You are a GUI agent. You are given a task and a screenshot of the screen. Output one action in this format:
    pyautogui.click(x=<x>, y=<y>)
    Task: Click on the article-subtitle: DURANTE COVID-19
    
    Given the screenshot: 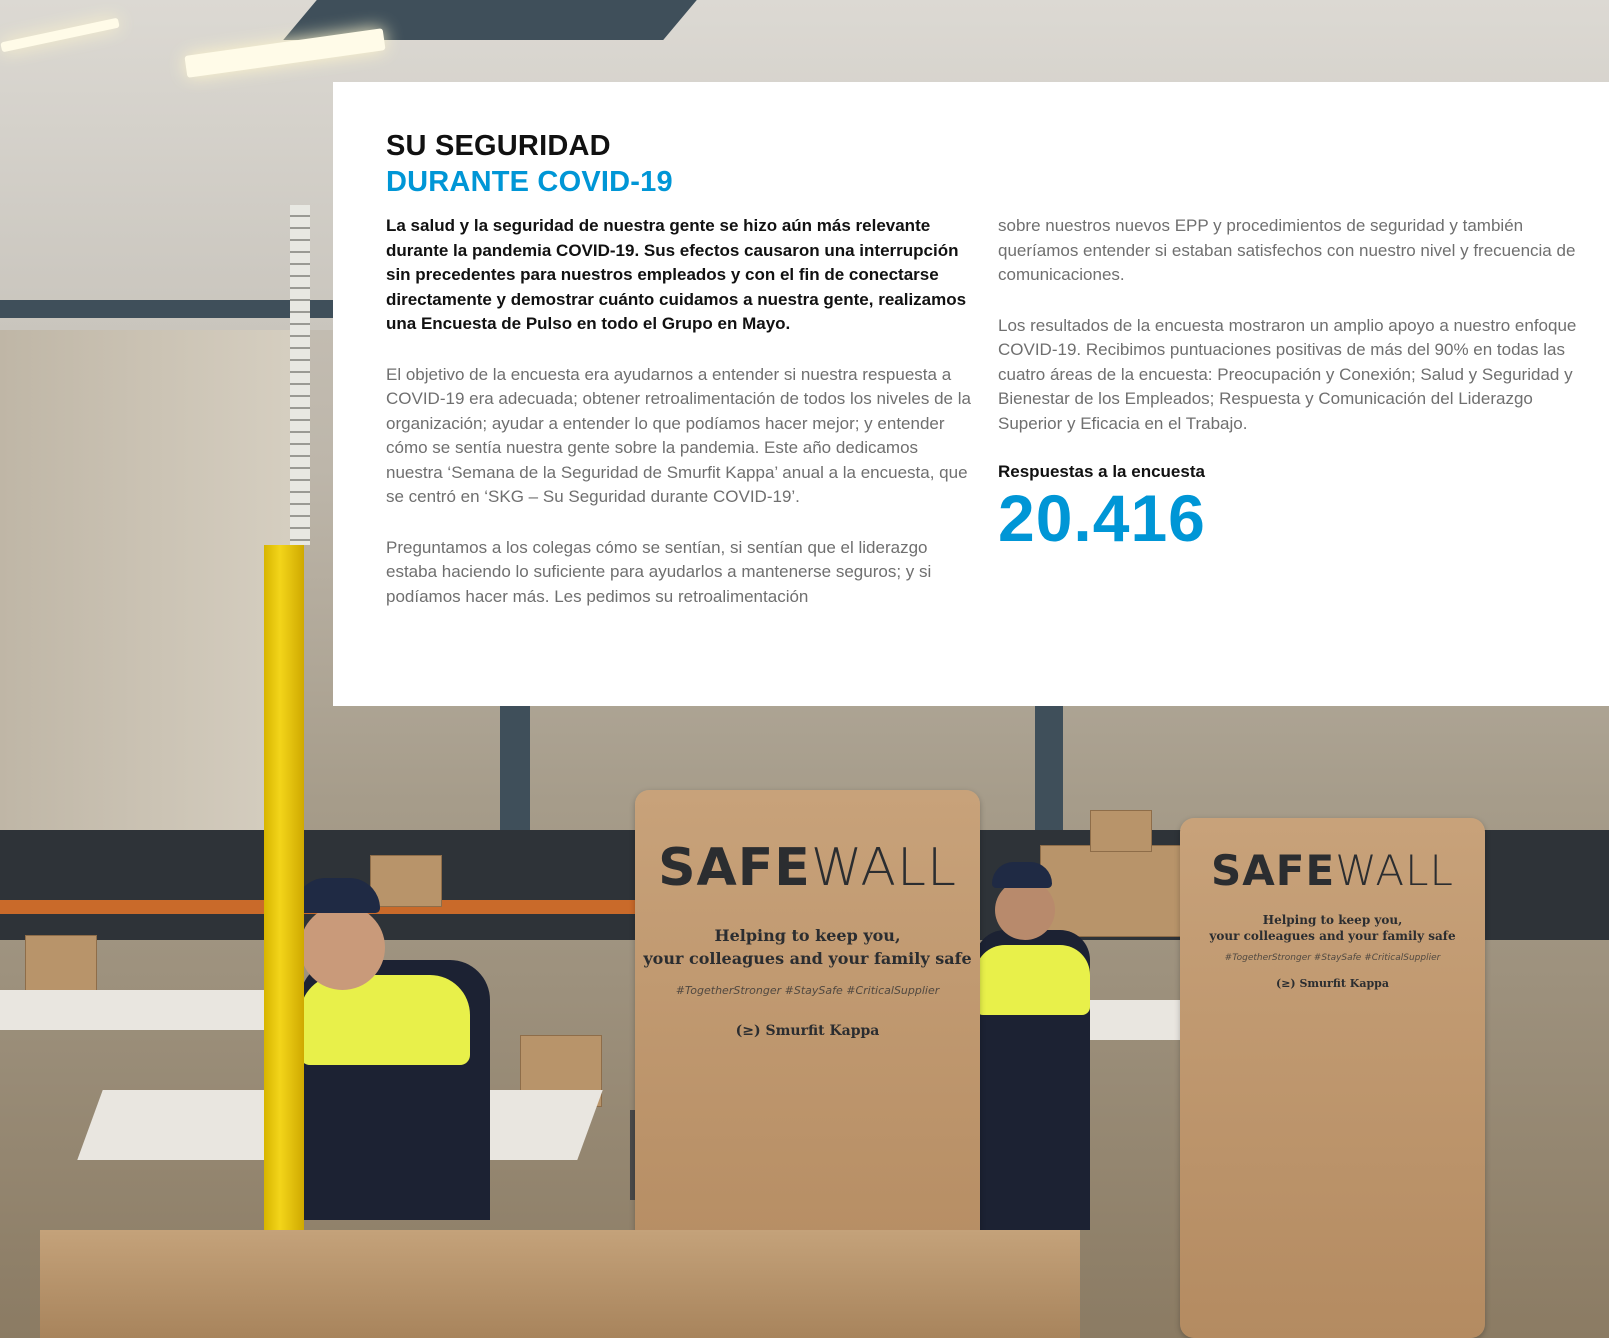 What is the action you would take?
    pyautogui.click(x=529, y=182)
    